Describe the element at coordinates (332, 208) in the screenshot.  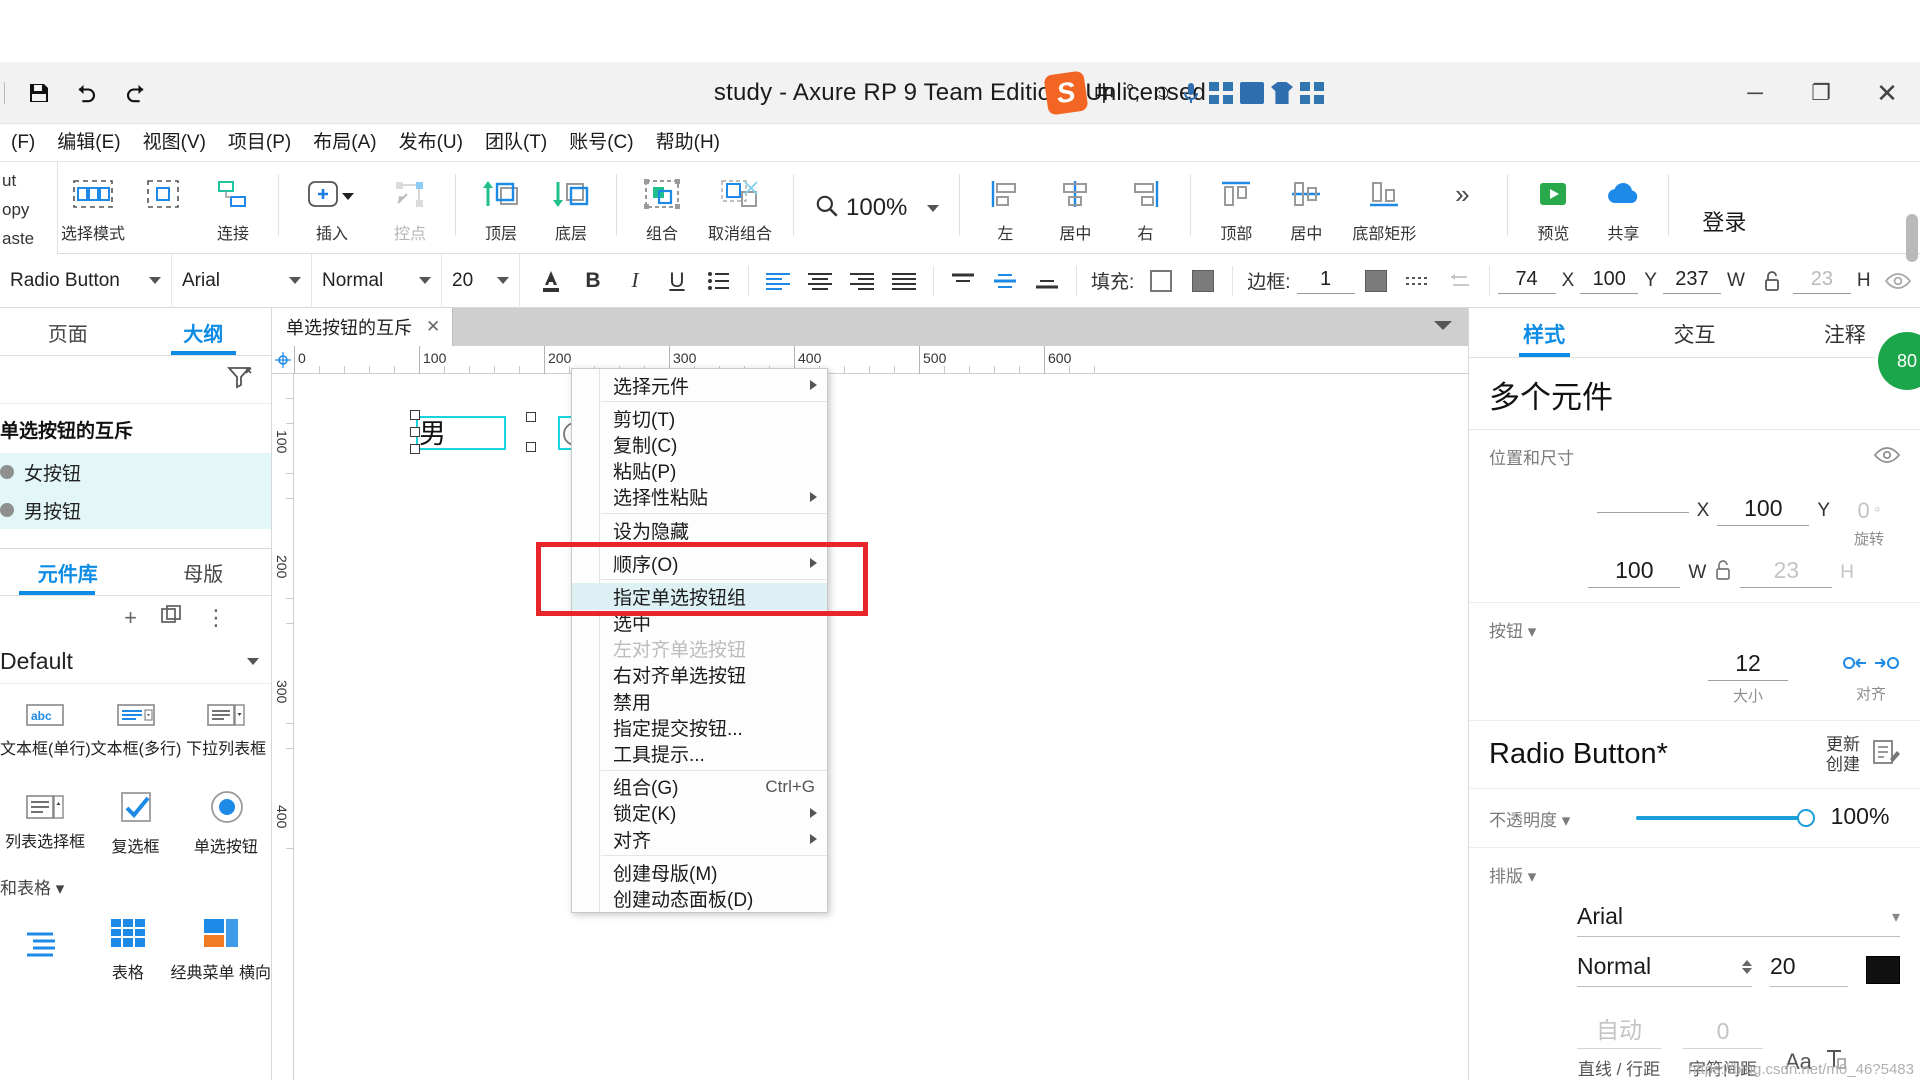
I see `toolbar-insert: 插入` at that location.